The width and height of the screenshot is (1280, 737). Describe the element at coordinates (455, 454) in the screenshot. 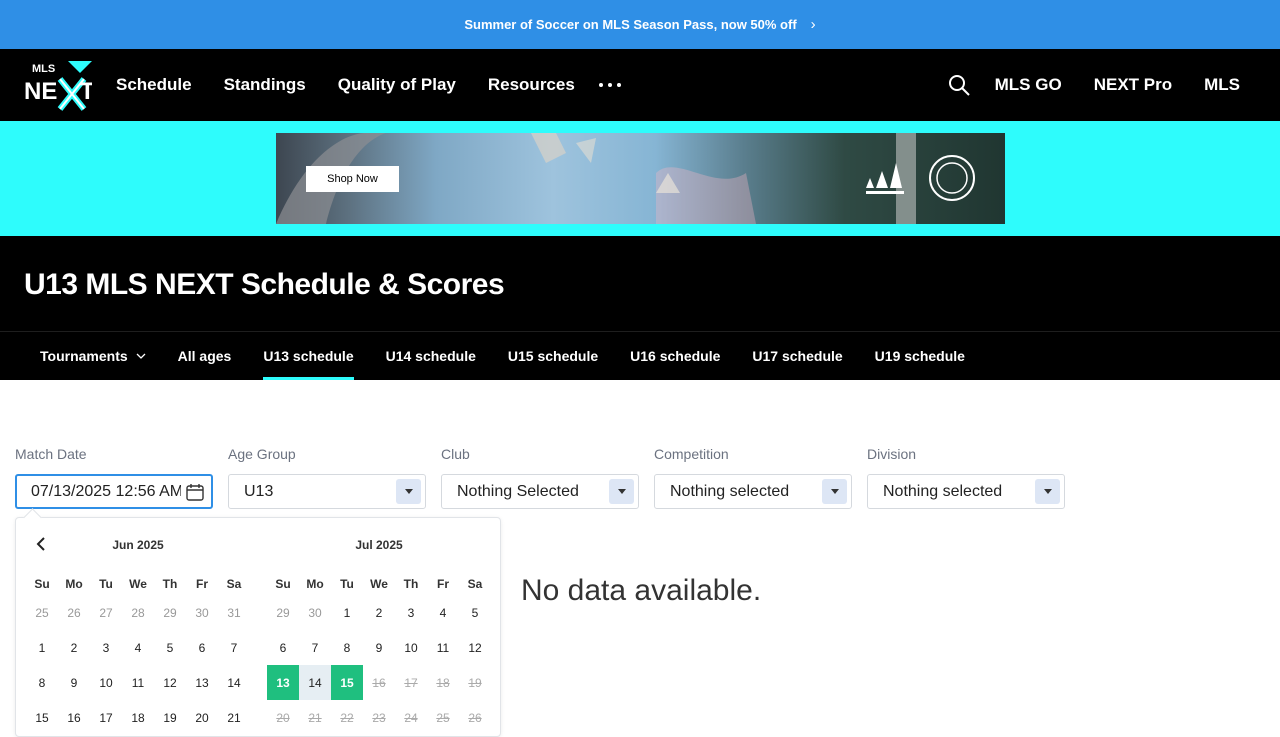

I see `club-label: Club` at that location.